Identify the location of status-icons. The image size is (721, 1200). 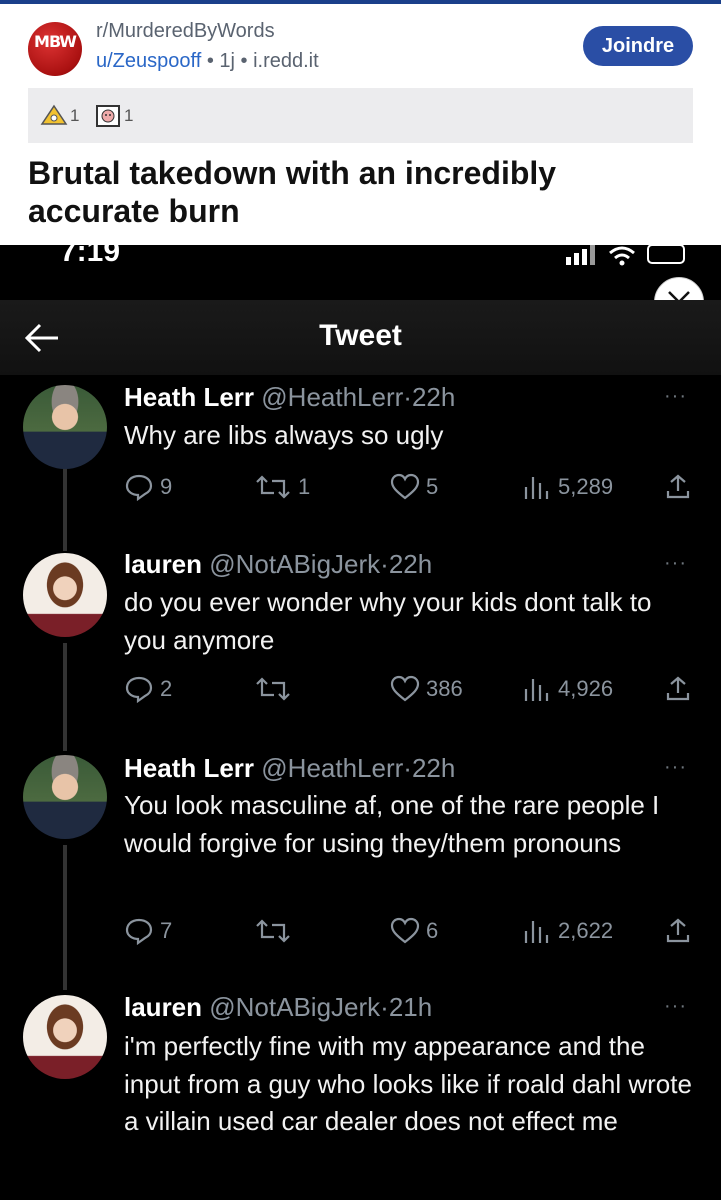
(625, 255).